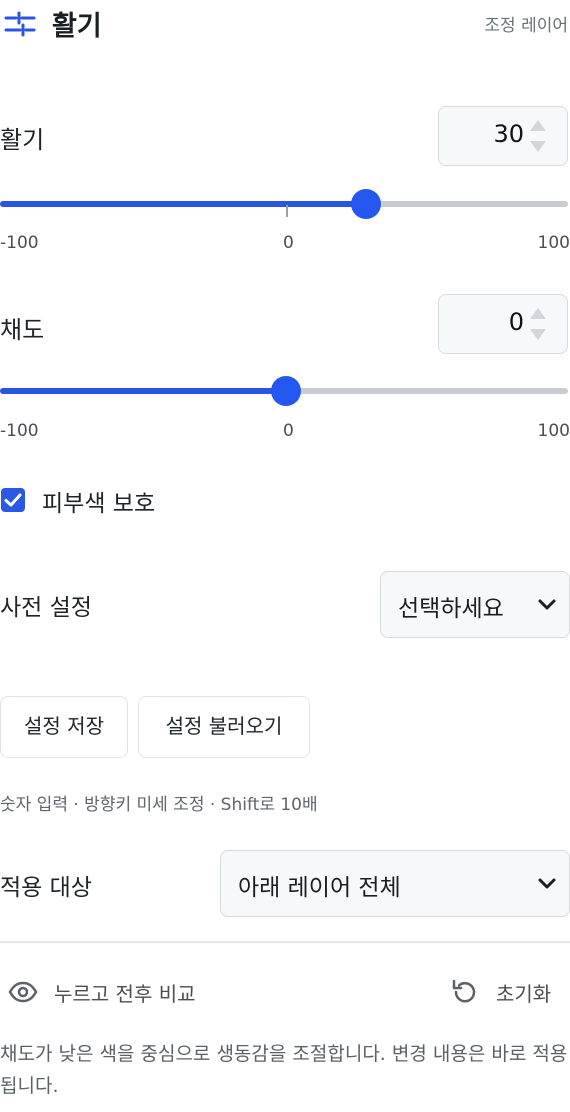 Image resolution: width=570 pixels, height=1112 pixels. What do you see at coordinates (159, 805) in the screenshot?
I see `keyboard-hint: 숫자 입력 · 방향키 미세 조정 · Shift로 10배` at bounding box center [159, 805].